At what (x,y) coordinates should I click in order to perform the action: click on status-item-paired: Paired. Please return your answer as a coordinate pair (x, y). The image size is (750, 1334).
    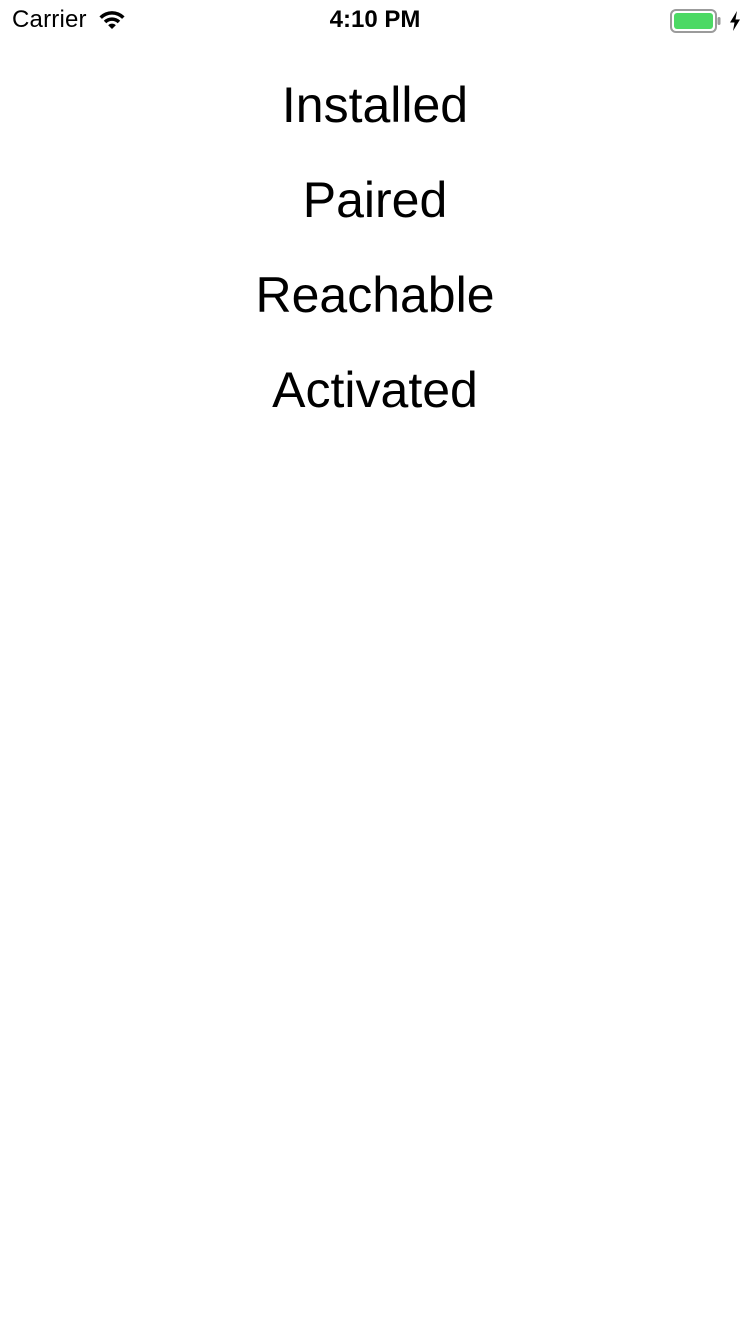
    Looking at the image, I should click on (375, 200).